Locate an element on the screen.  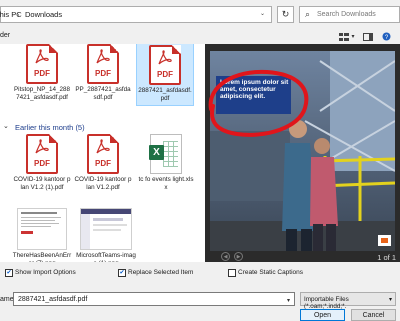
show-import-options-label: Show Import Options is located at coordinates (45, 272).